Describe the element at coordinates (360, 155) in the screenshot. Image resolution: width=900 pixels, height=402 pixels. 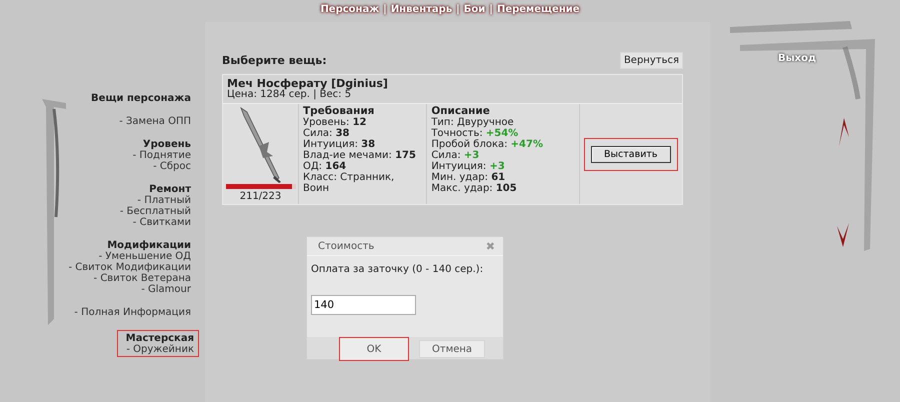
I see `stat-line: Влад-ие мечами: 175` at that location.